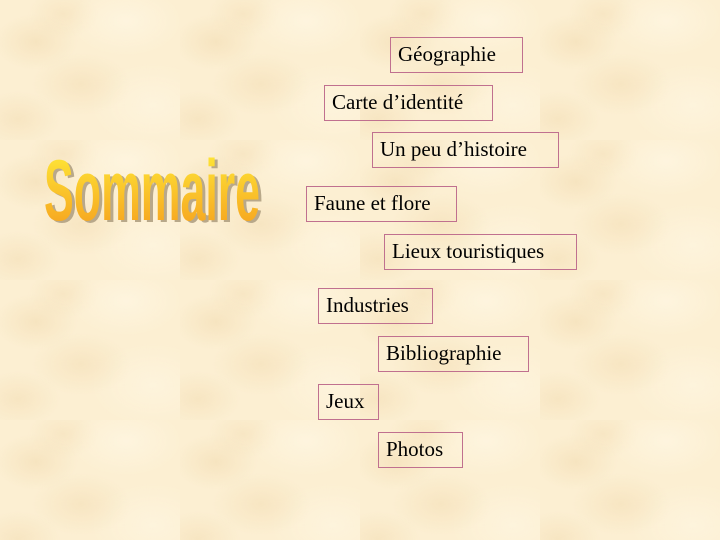 This screenshot has width=720, height=540. What do you see at coordinates (381, 204) in the screenshot?
I see `menu-link-faune-flore: Faune et flore` at bounding box center [381, 204].